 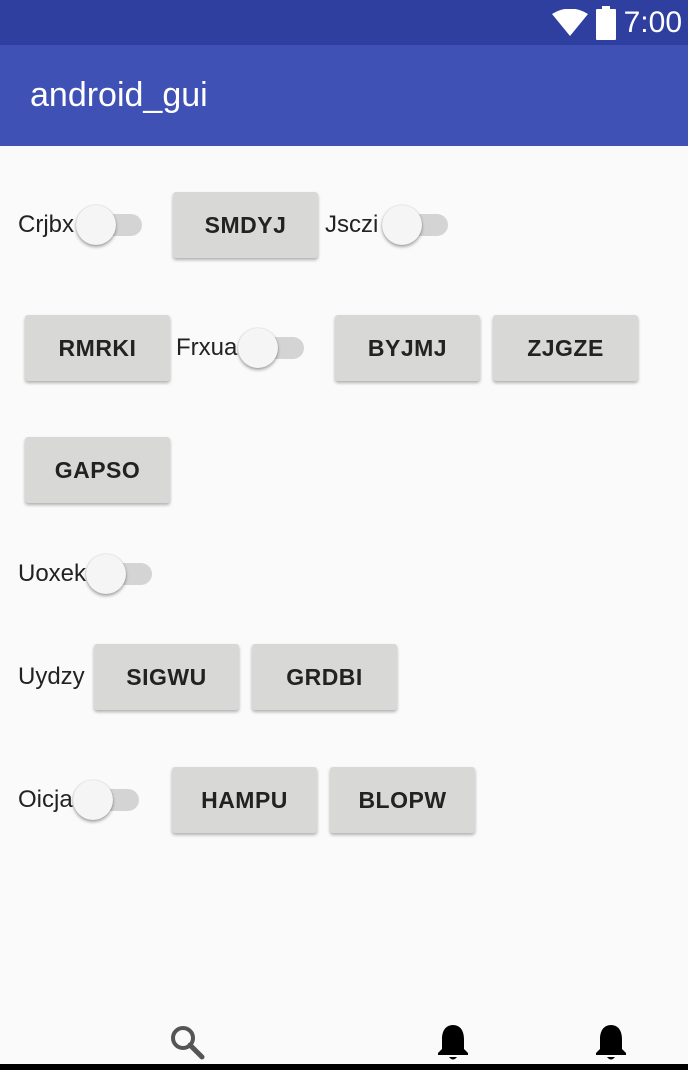 I want to click on button-byjmj: BYJMJ, so click(x=407, y=348).